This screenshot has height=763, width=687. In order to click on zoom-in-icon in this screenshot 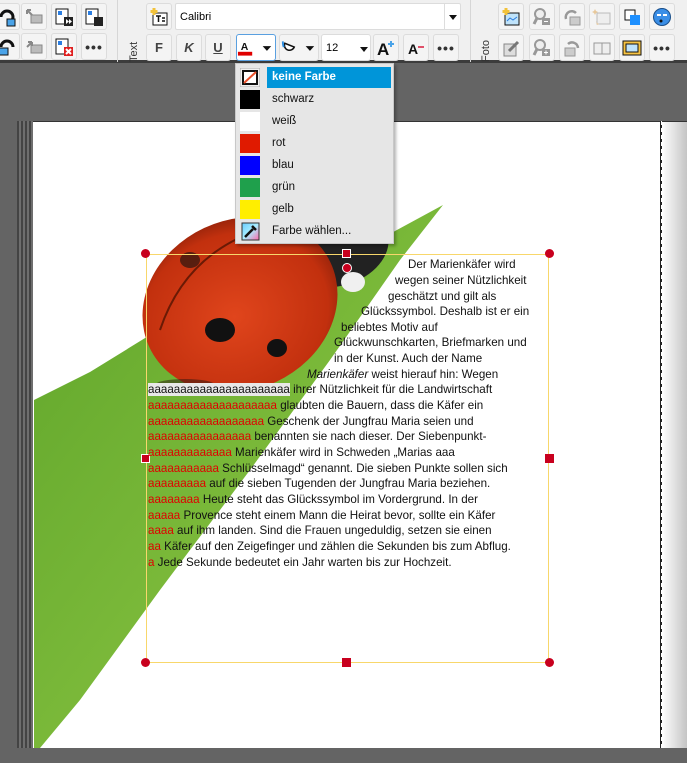, I will do `click(541, 47)`.